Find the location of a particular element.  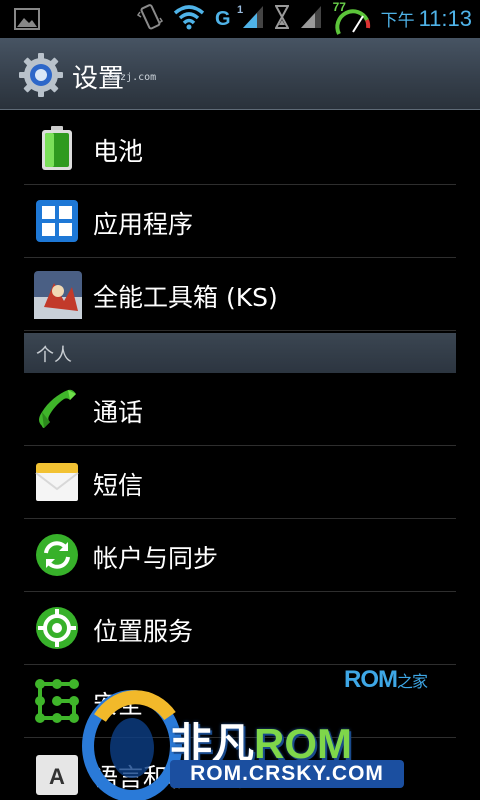

vibrate-icon is located at coordinates (150, 19).